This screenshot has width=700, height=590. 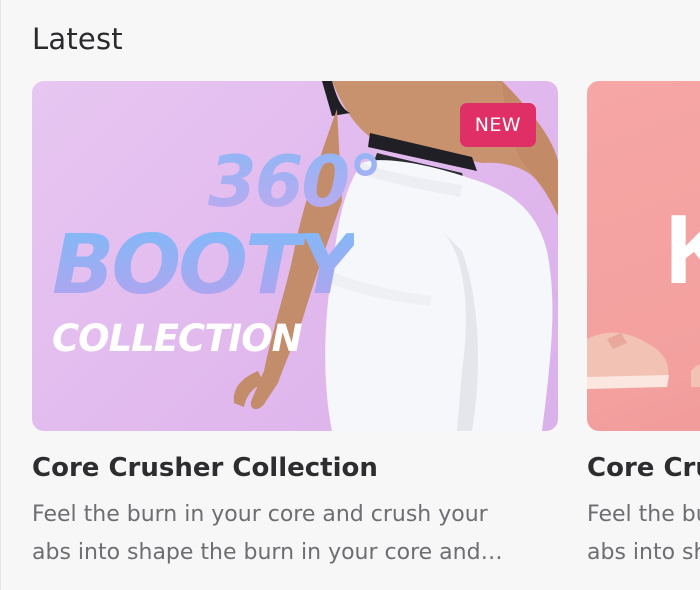 What do you see at coordinates (497, 125) in the screenshot?
I see `new-badge: NEW` at bounding box center [497, 125].